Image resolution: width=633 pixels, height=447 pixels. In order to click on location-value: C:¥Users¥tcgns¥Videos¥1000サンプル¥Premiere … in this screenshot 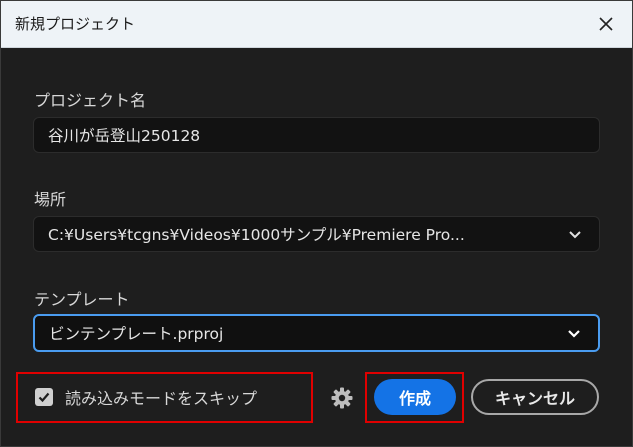, I will do `click(256, 235)`.